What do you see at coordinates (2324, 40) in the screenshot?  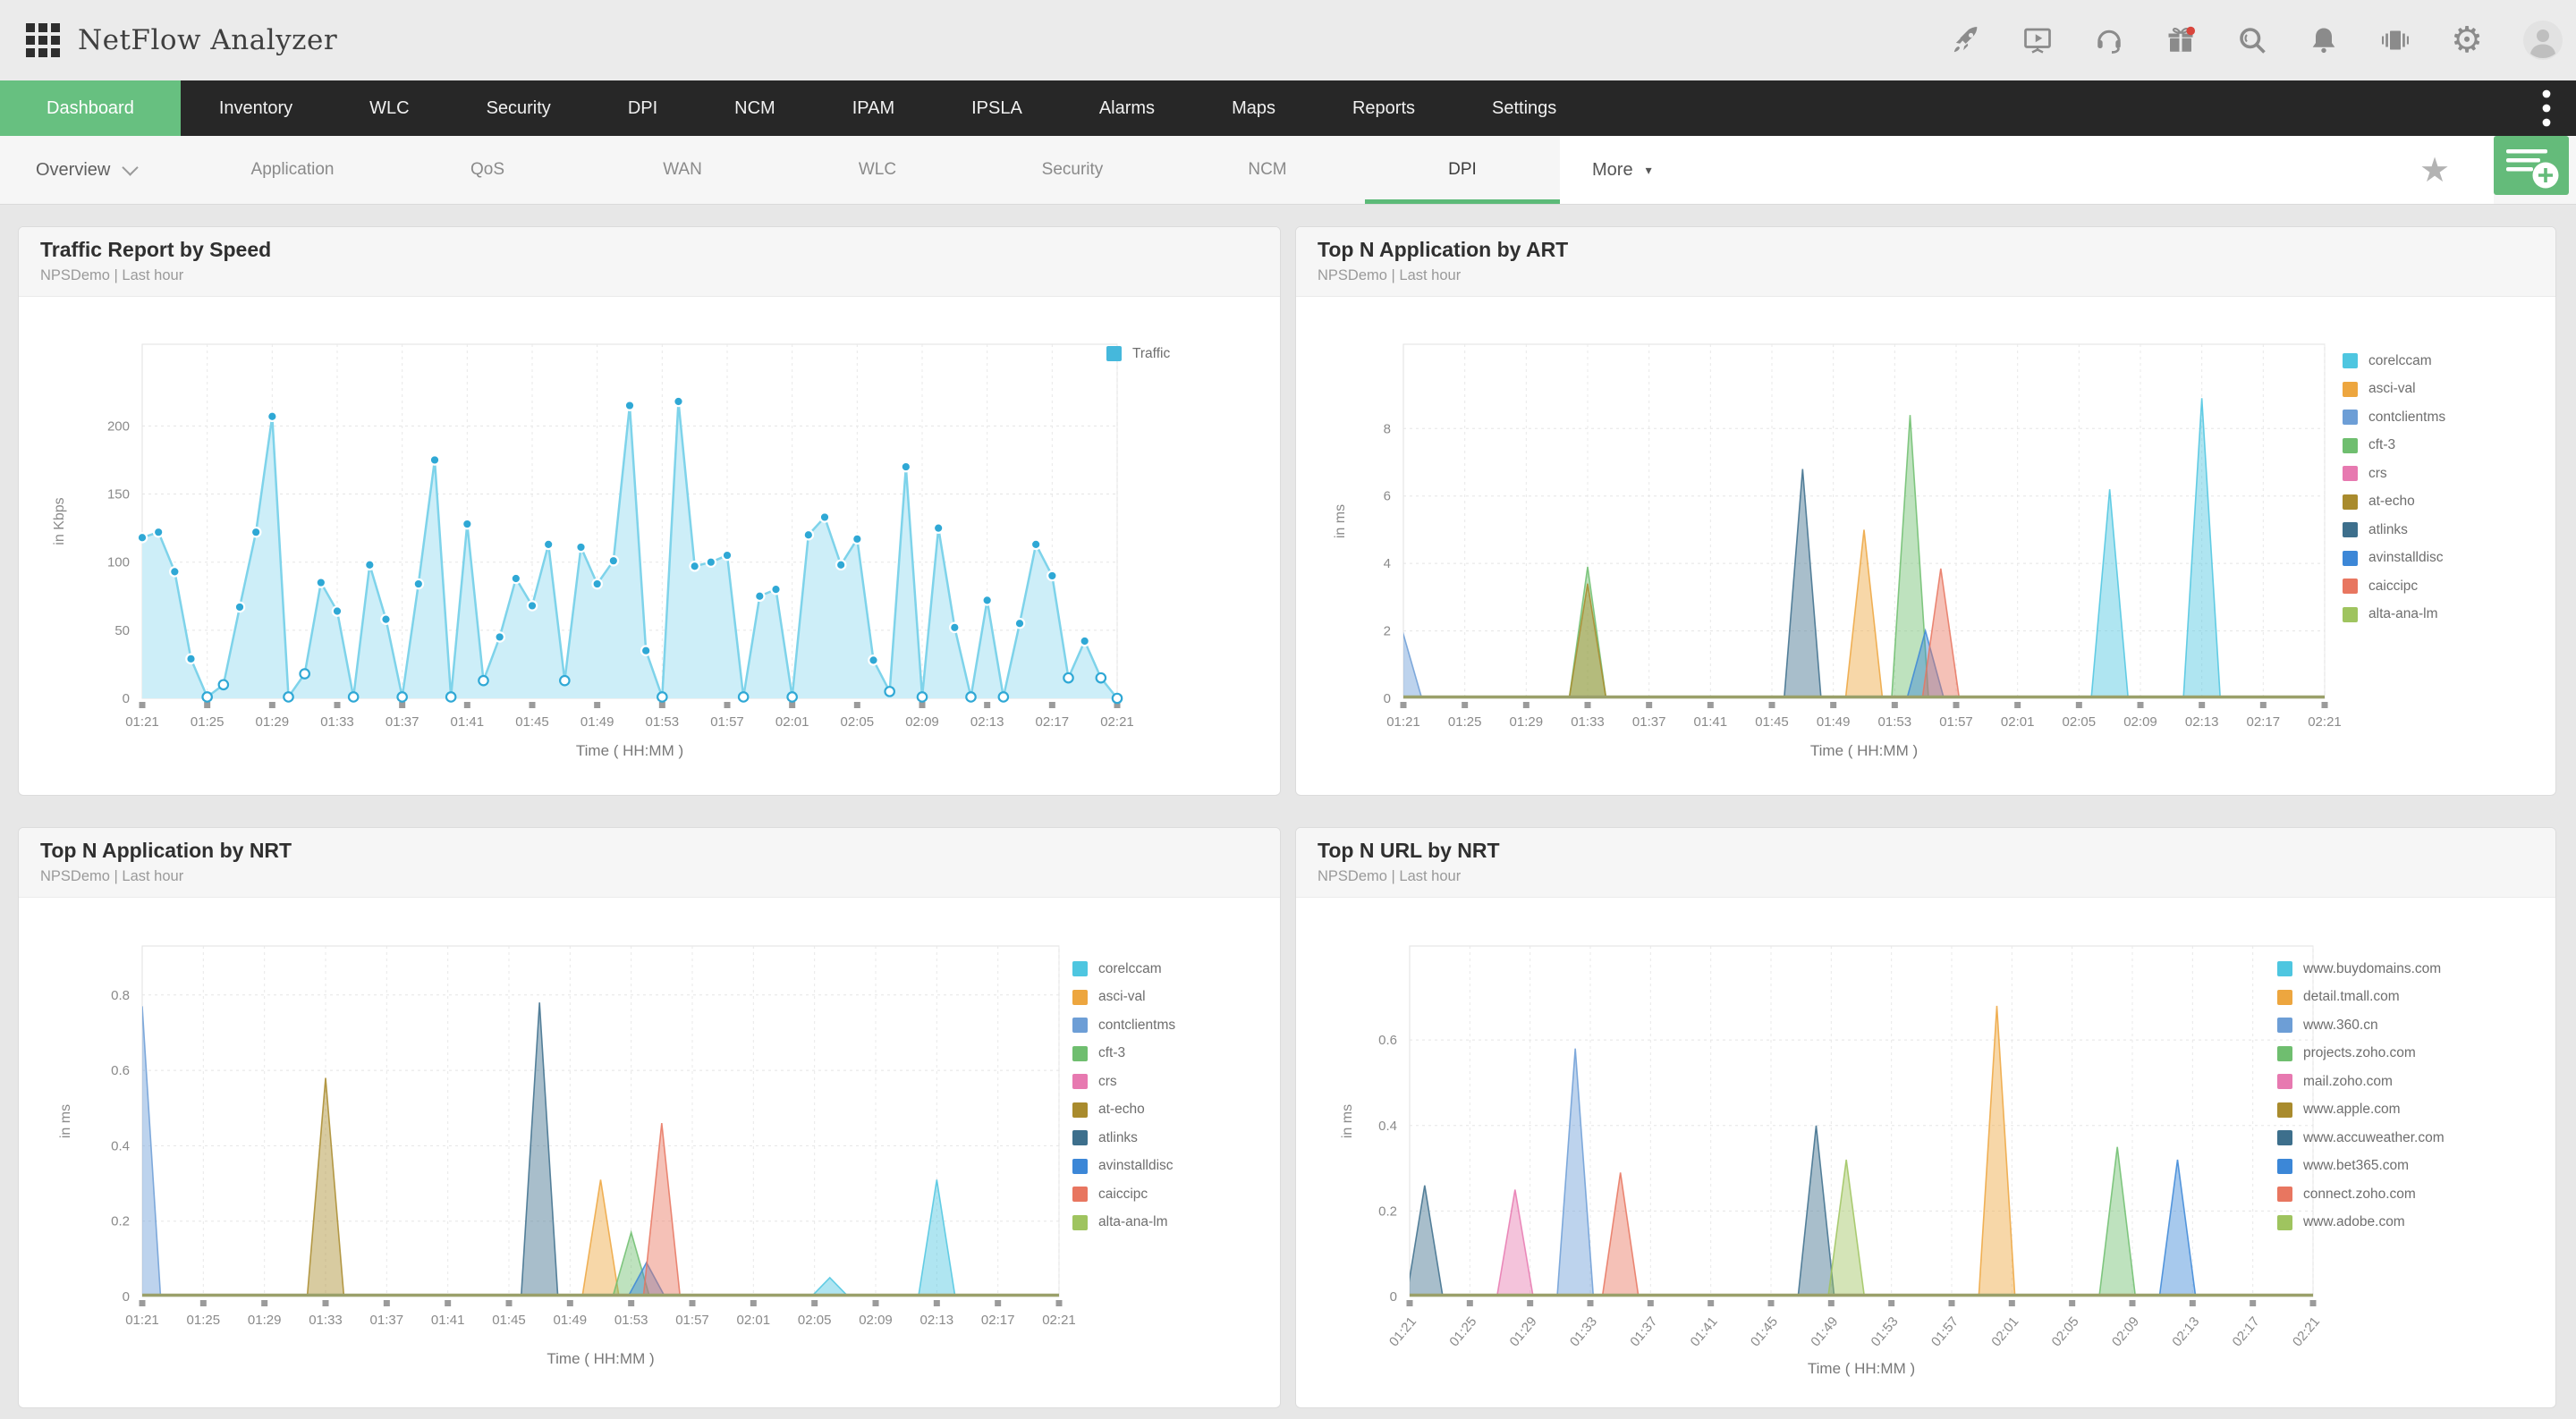 I see `notifications-bell-icon` at bounding box center [2324, 40].